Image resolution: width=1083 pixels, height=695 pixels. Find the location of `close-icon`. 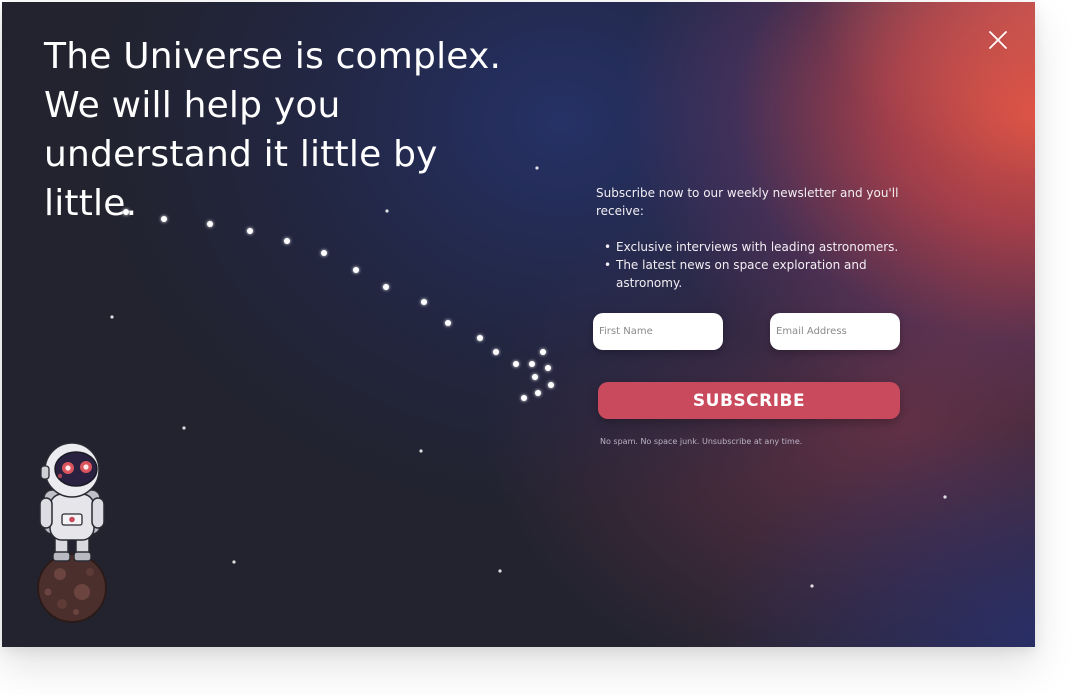

close-icon is located at coordinates (998, 40).